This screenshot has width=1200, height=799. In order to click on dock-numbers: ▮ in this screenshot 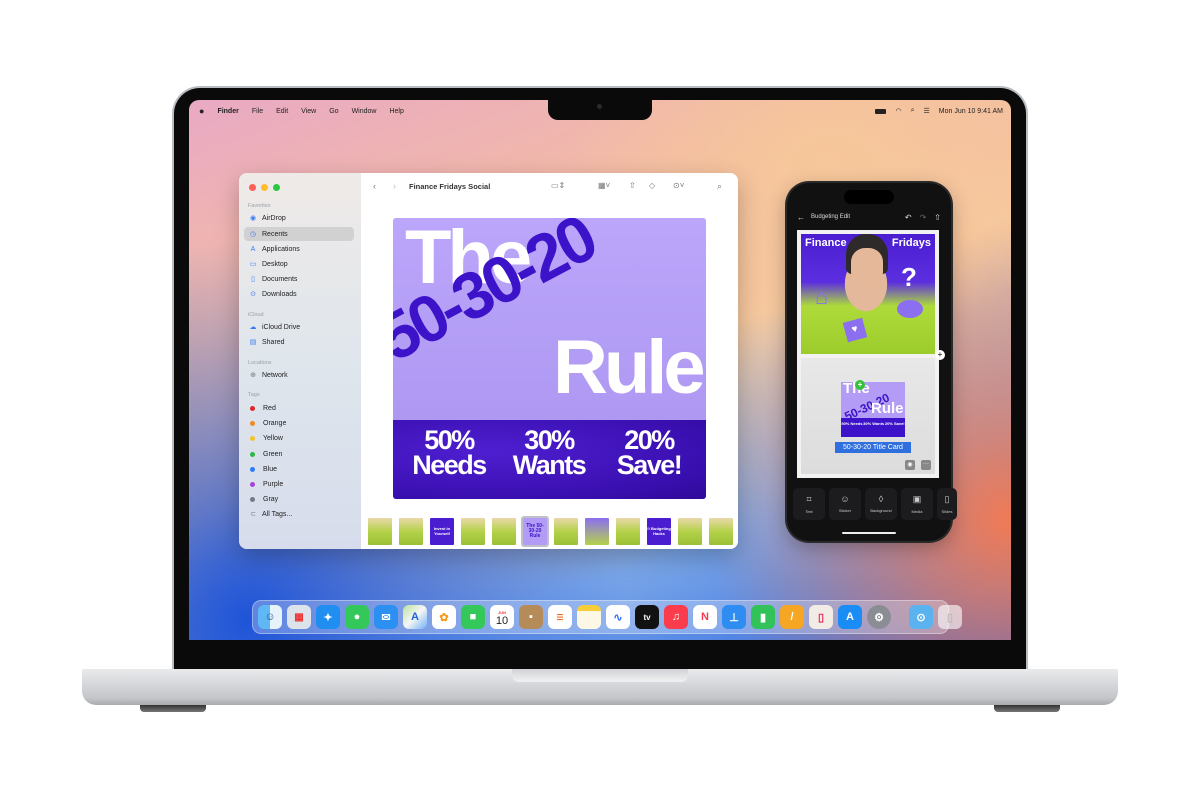, I will do `click(763, 617)`.